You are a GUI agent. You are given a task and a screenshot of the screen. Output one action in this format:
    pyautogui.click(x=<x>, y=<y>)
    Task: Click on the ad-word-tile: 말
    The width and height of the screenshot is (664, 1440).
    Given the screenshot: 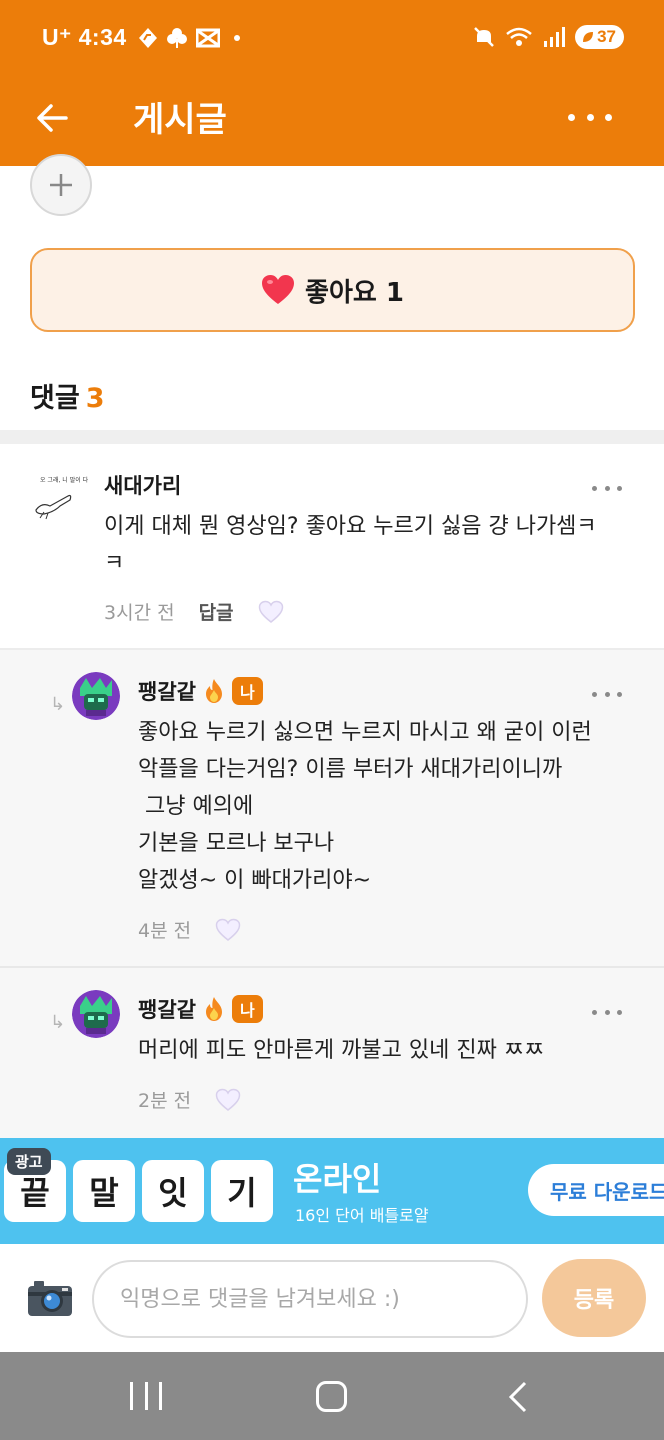 What is the action you would take?
    pyautogui.click(x=104, y=1191)
    